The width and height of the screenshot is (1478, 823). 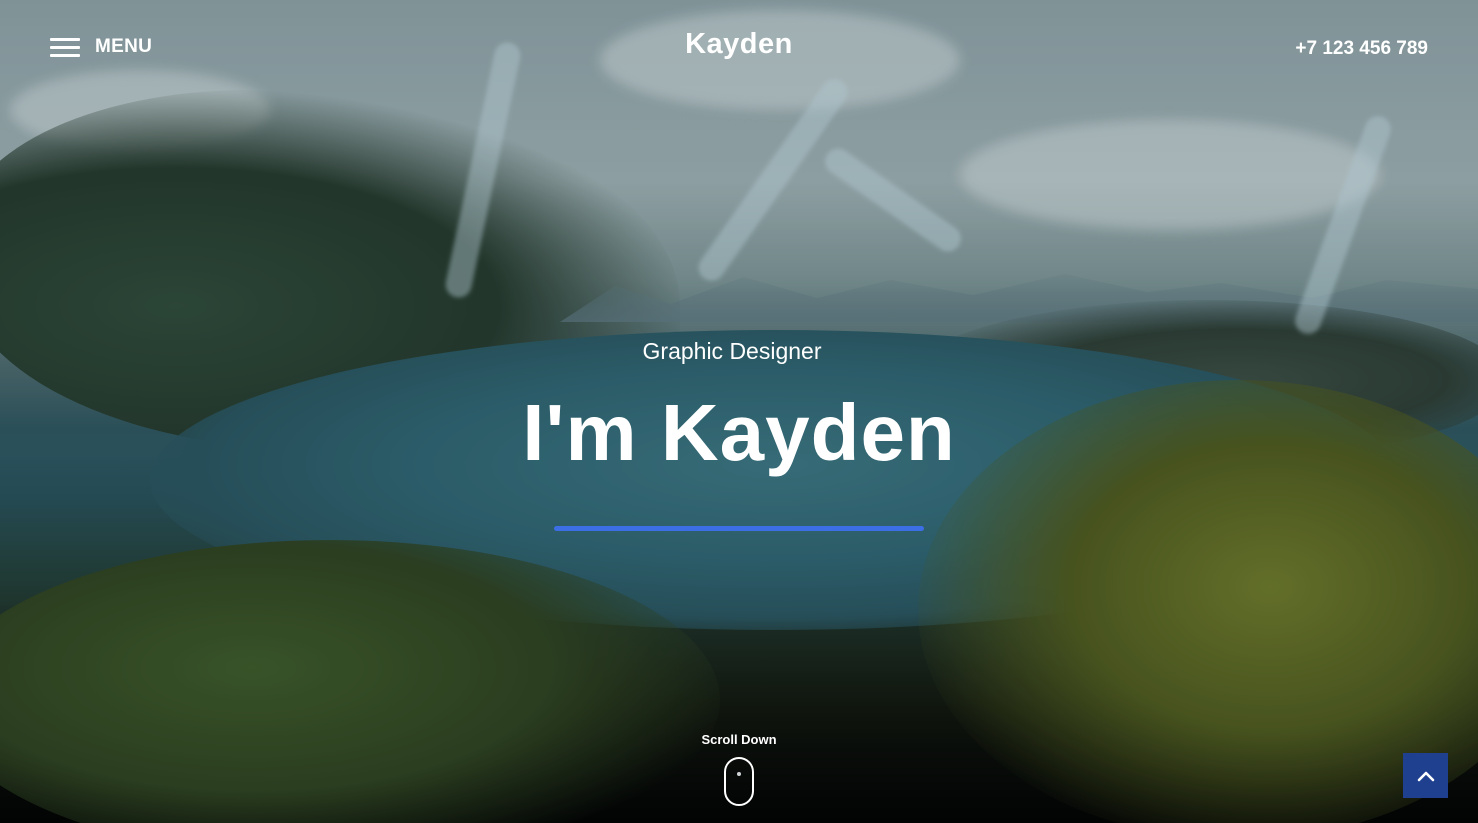 What do you see at coordinates (739, 739) in the screenshot?
I see `scroll-down-label: Scroll Down` at bounding box center [739, 739].